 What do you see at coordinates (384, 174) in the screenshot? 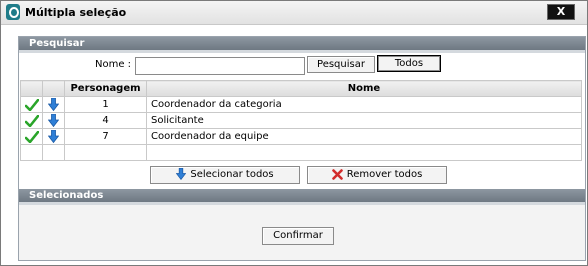
I see `remove-all-label: Remover todos` at bounding box center [384, 174].